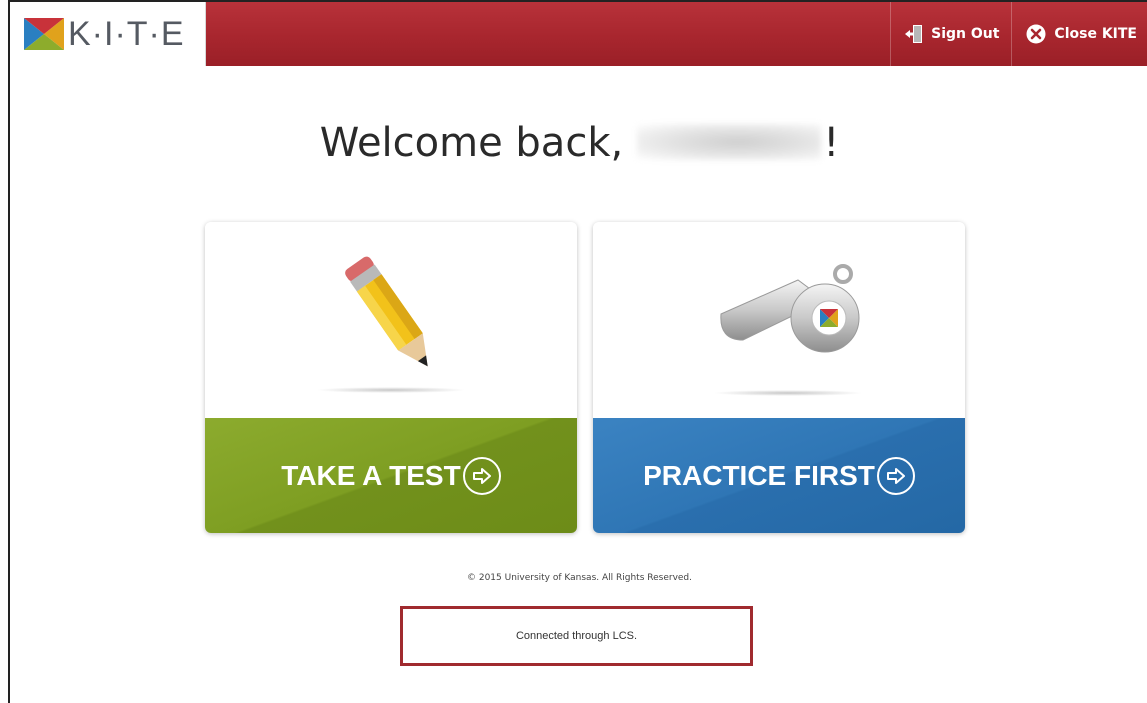 This screenshot has height=703, width=1147. I want to click on close-kite-button: Close KITE, so click(1079, 34).